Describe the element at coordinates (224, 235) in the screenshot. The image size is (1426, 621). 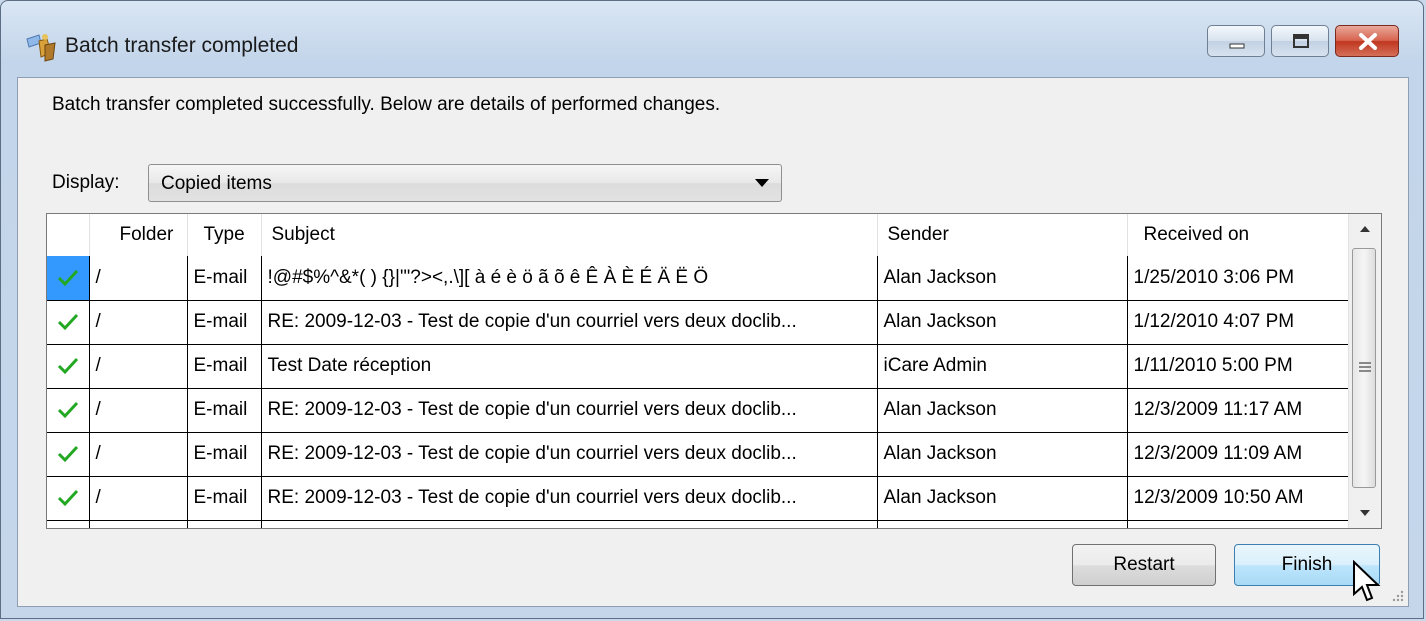
I see `column-header-type: Type` at that location.